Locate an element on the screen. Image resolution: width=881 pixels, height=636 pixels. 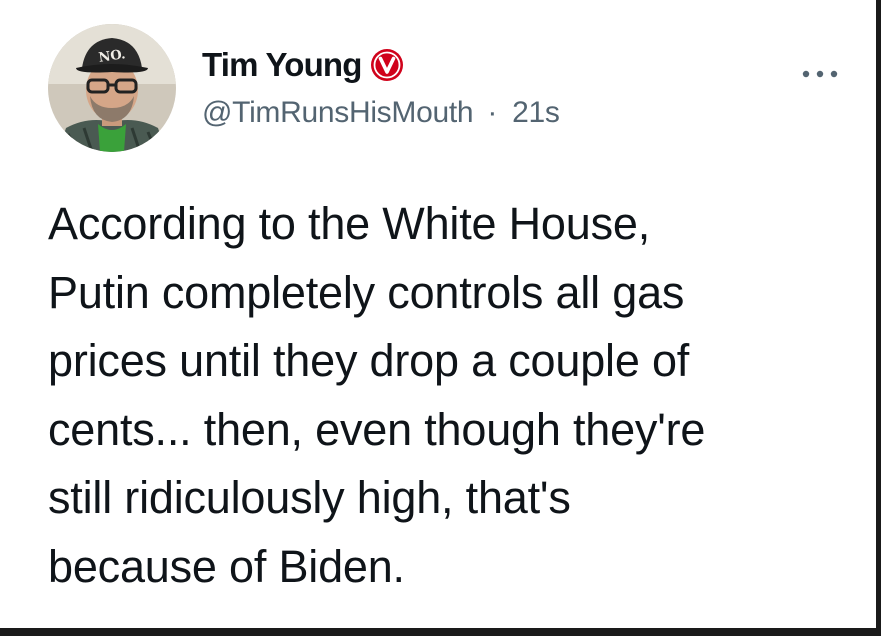
more-options-icon is located at coordinates (820, 74).